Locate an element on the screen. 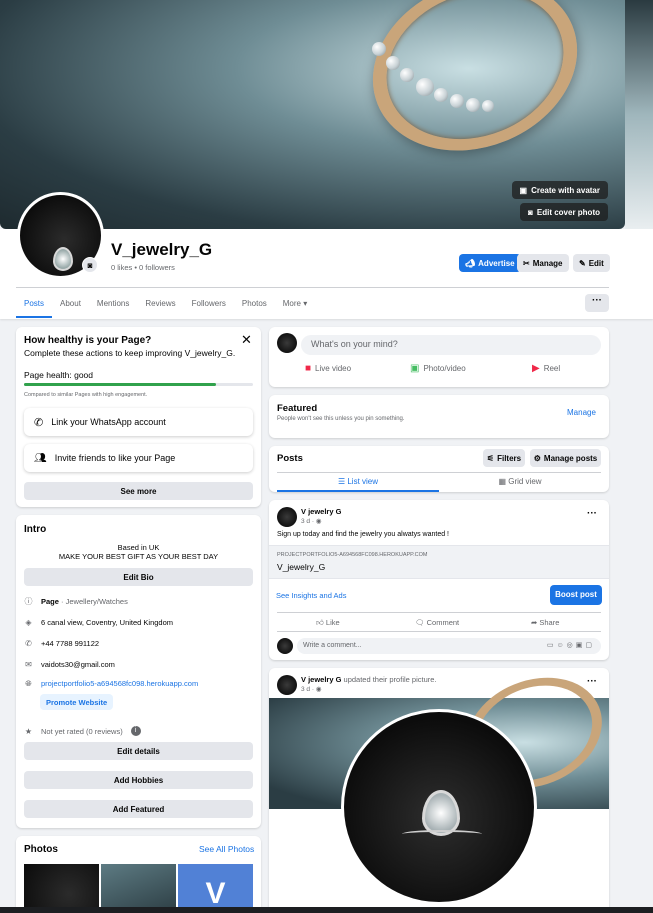 Image resolution: width=653 pixels, height=913 pixels. invite-friends-action: 👥︎ Invite friends to like your Page is located at coordinates (138, 458).